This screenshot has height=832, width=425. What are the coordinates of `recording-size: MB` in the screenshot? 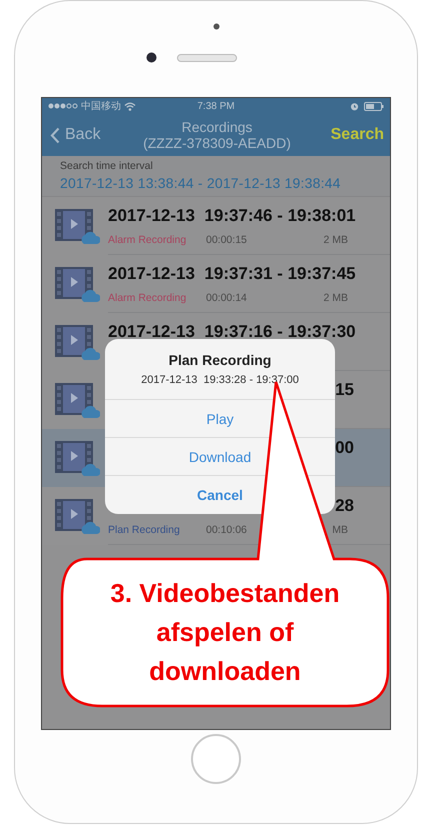 It's located at (339, 530).